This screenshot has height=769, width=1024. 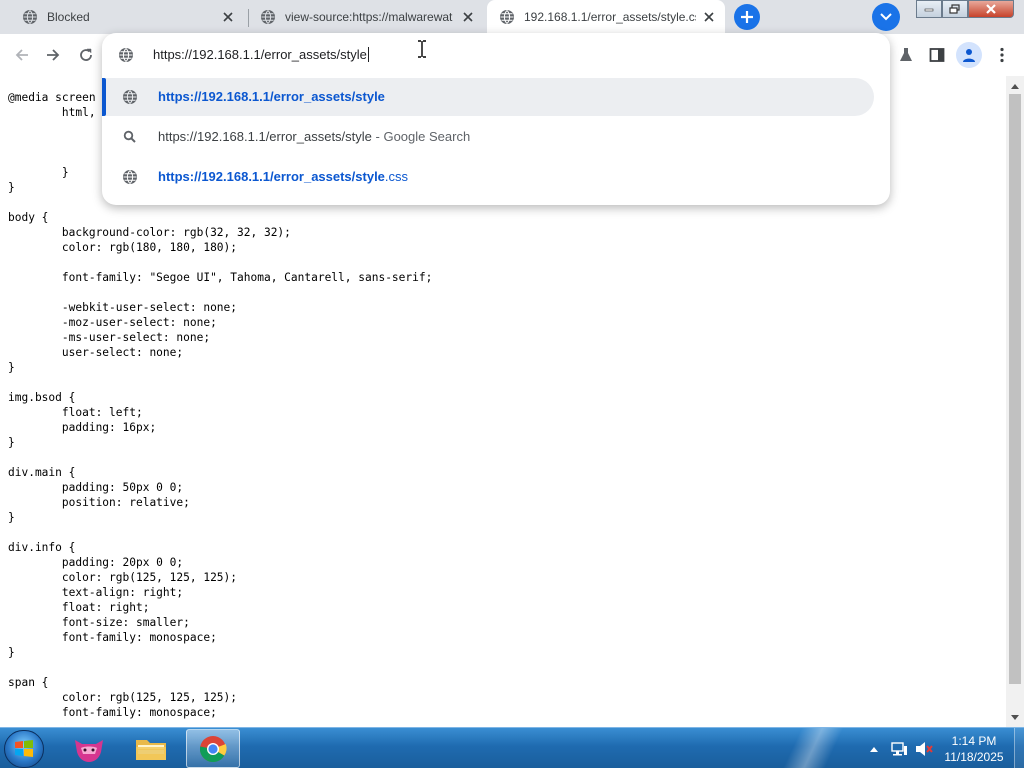 I want to click on cat-app-icon, so click(x=89, y=750).